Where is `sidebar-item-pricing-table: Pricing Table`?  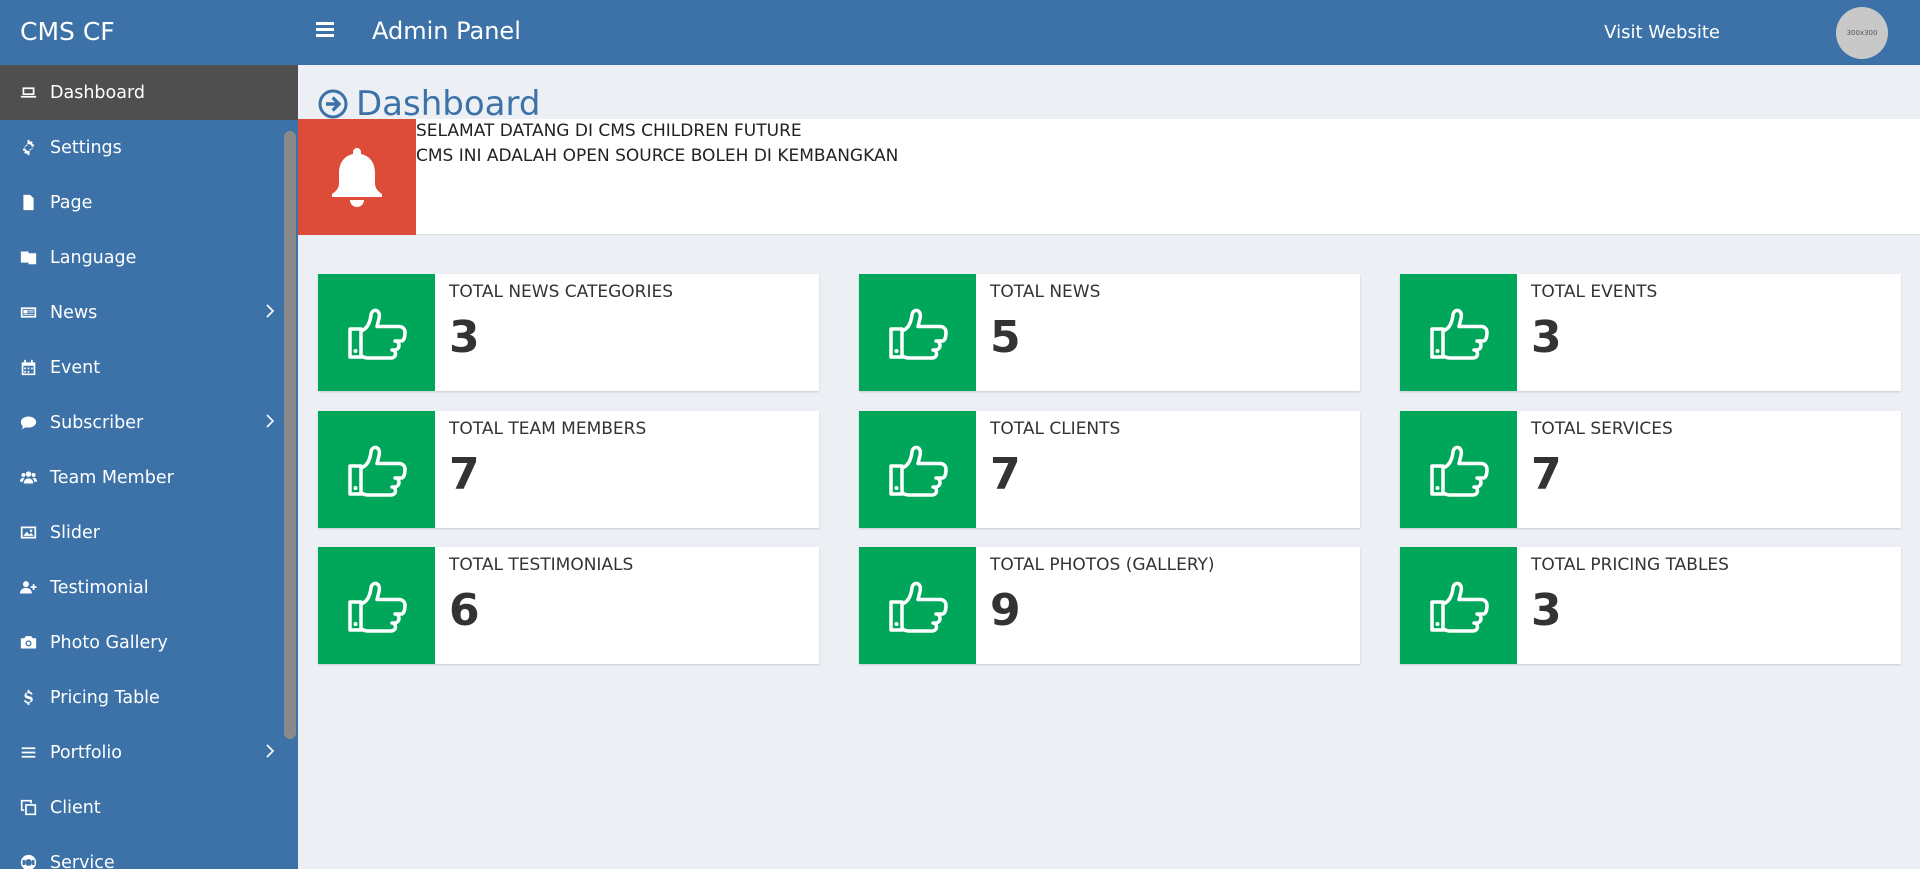
sidebar-item-pricing-table: Pricing Table is located at coordinates (149, 697).